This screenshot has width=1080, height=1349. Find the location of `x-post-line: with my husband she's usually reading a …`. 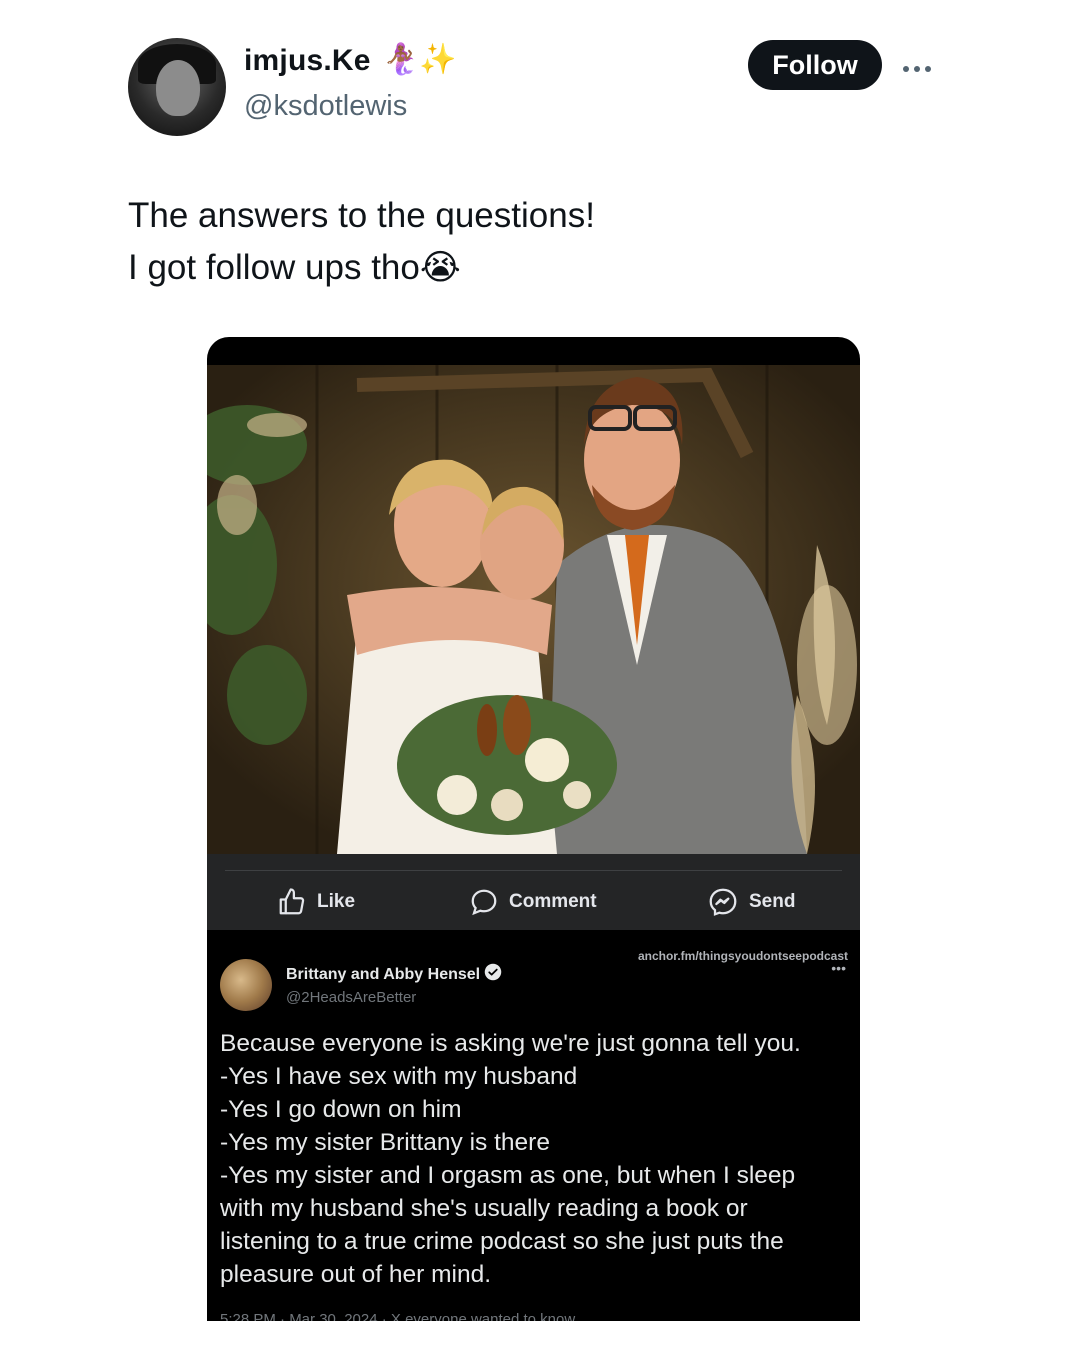

x-post-line: with my husband she's usually reading a … is located at coordinates (484, 1208).